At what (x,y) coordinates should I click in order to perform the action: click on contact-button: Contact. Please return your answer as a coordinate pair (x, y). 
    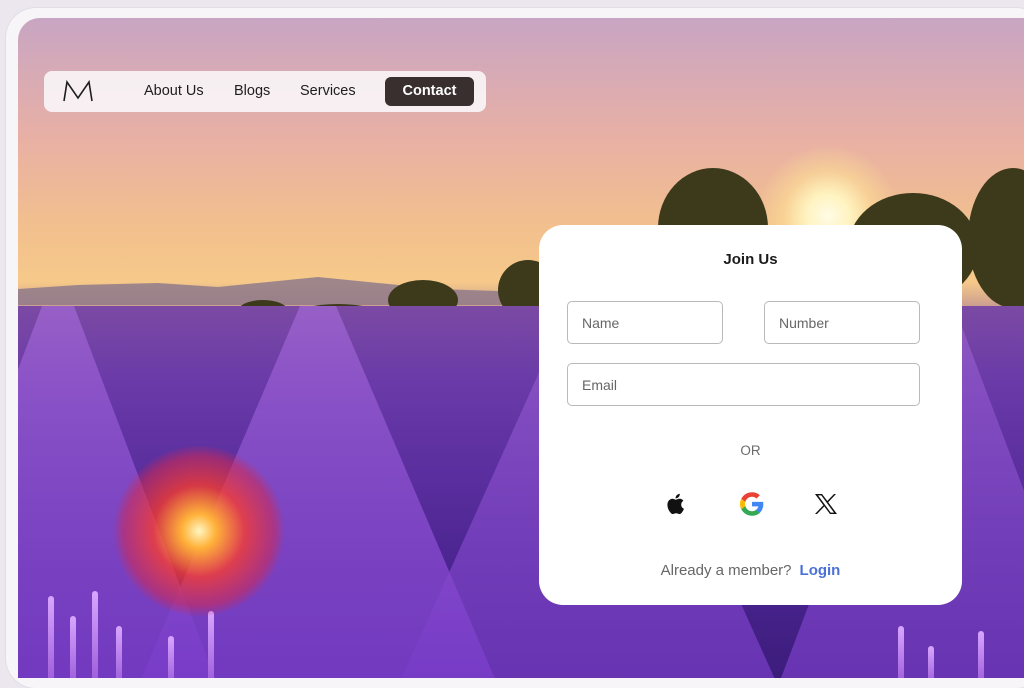
    Looking at the image, I should click on (429, 91).